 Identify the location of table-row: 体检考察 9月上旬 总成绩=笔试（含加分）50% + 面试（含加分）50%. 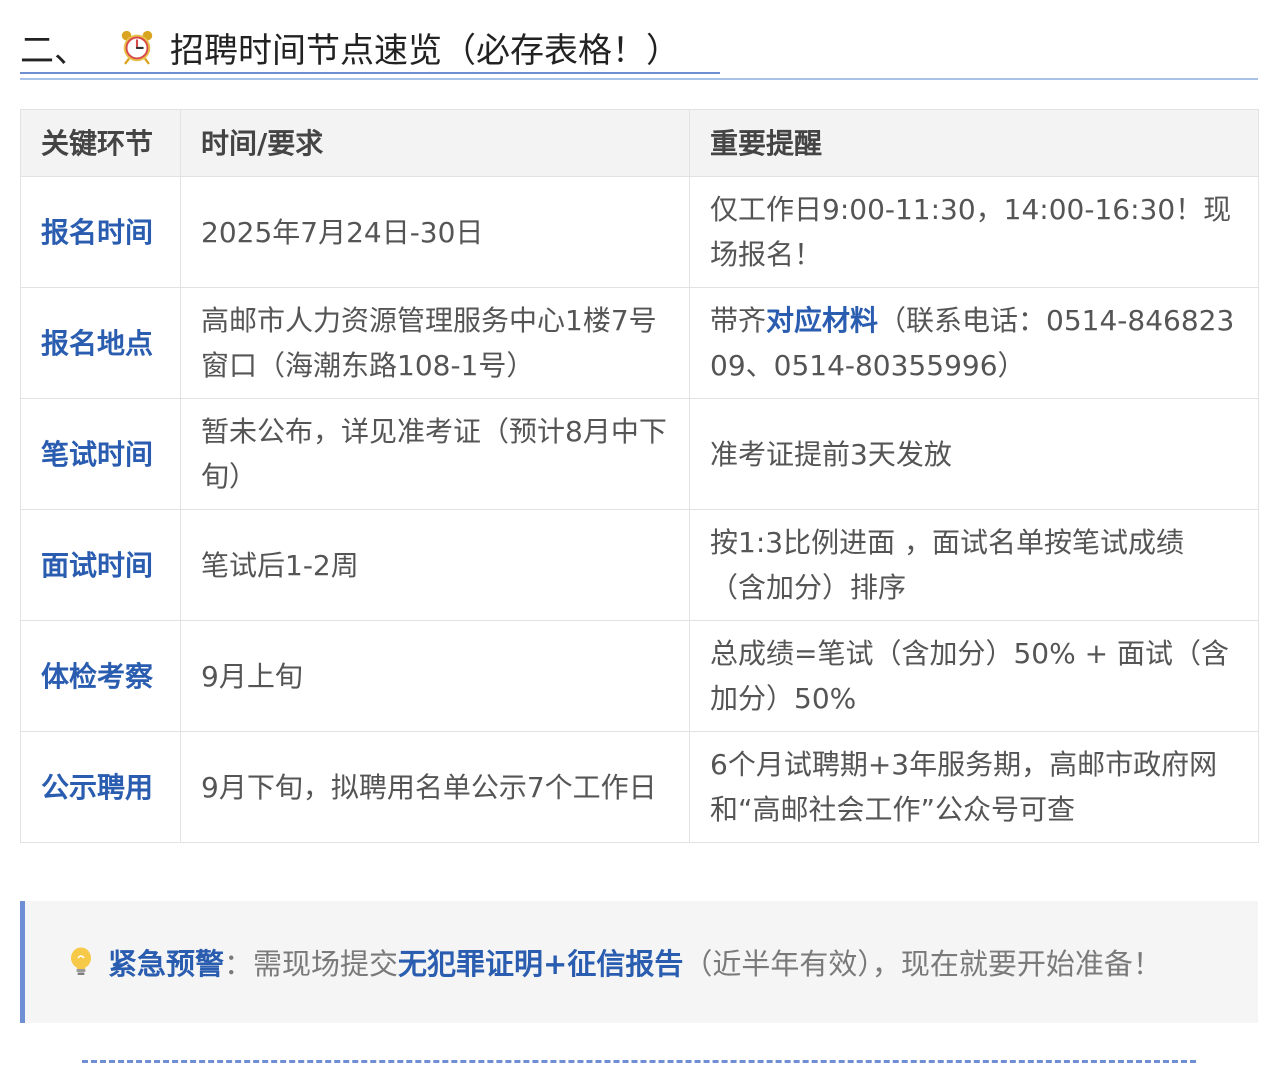
(639, 676).